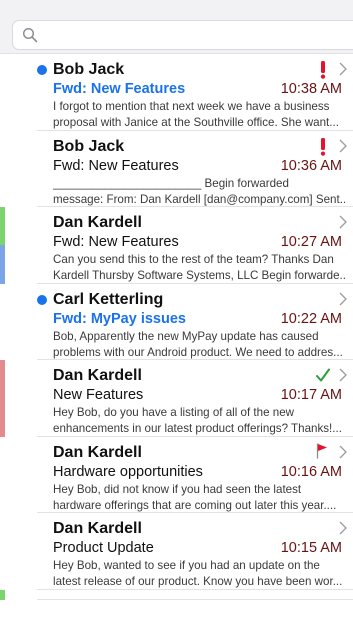 The height and width of the screenshot is (624, 353). Describe the element at coordinates (128, 471) in the screenshot. I see `subject: Hardware opportunities` at that location.